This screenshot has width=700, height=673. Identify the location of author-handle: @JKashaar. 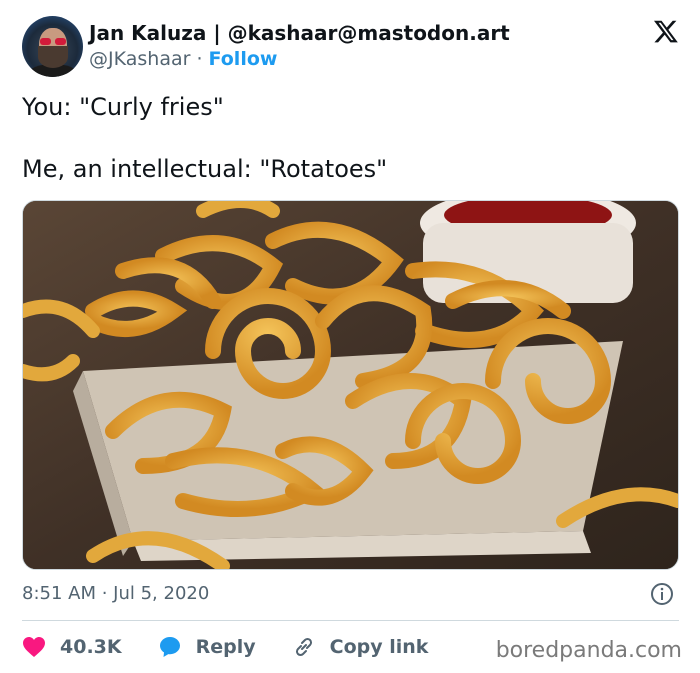
(139, 59).